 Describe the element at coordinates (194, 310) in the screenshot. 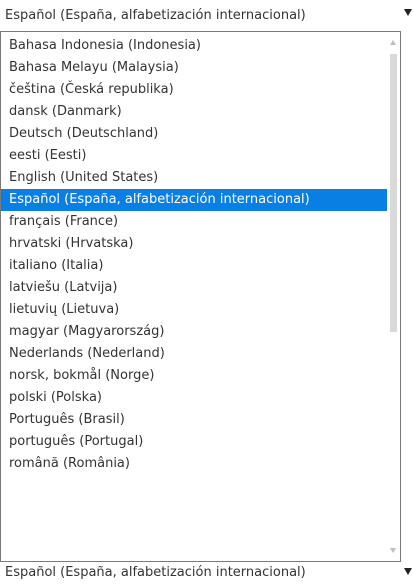

I see `language-option: lietuvių (Lietuva)` at that location.